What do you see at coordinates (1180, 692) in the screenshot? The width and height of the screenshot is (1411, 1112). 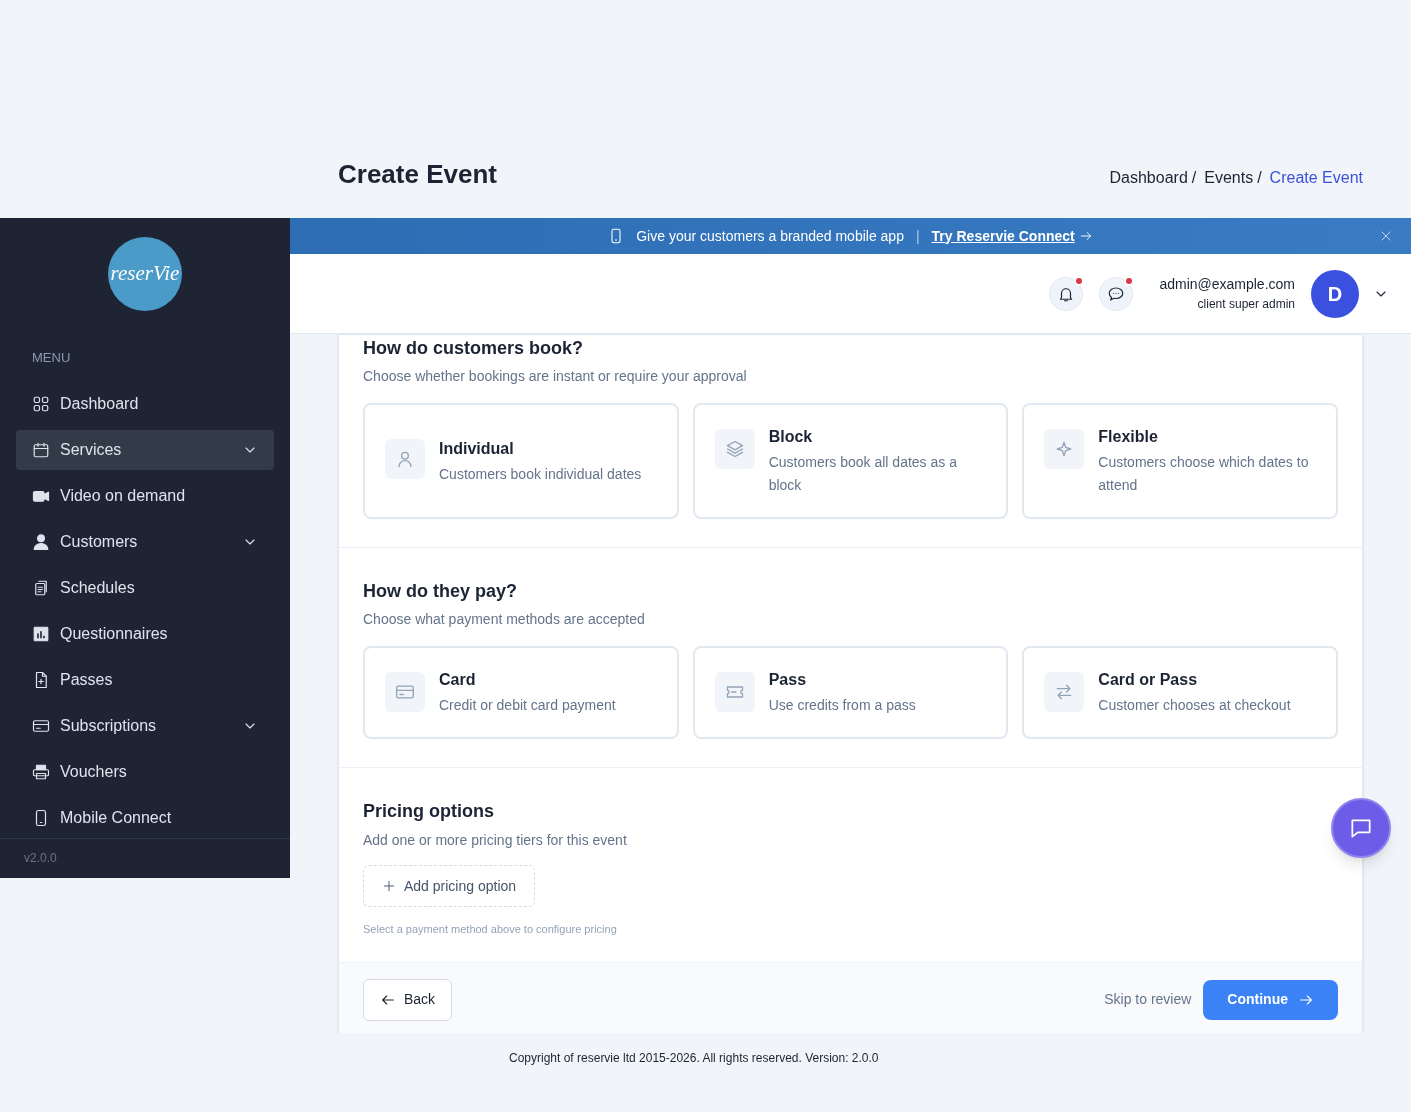 I see `option-card: Card or Pass Customer chooses at checkout` at bounding box center [1180, 692].